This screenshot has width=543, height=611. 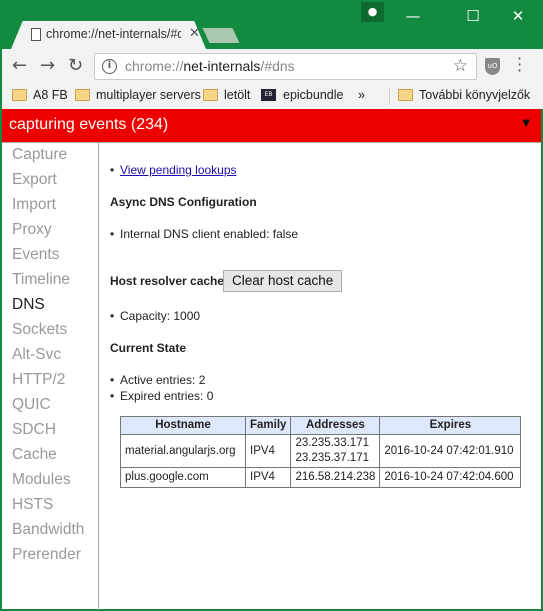 What do you see at coordinates (473, 16) in the screenshot?
I see `maximize-button: ☐` at bounding box center [473, 16].